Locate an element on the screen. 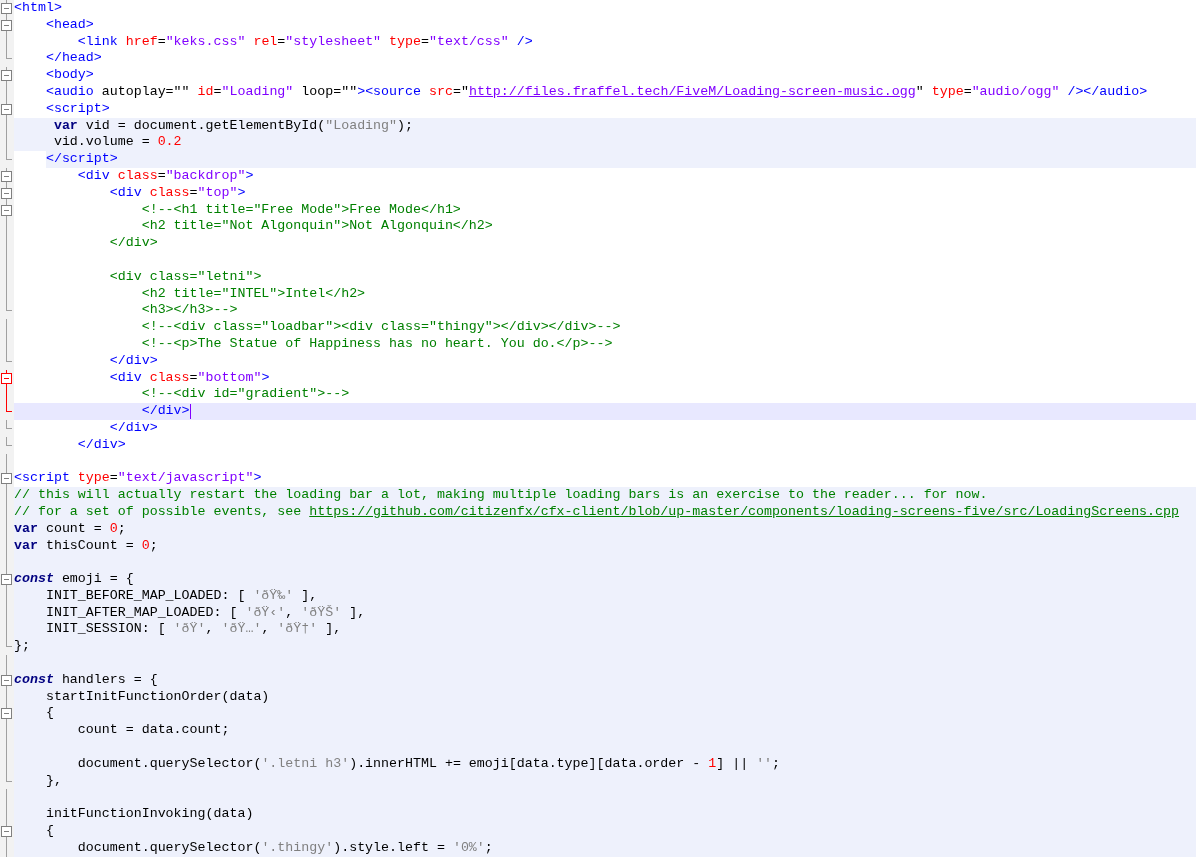  code-line: INIT_SESSION: [ 'ðŸ', 'ðŸ…', 'ðŸ†' ], is located at coordinates (193, 630).